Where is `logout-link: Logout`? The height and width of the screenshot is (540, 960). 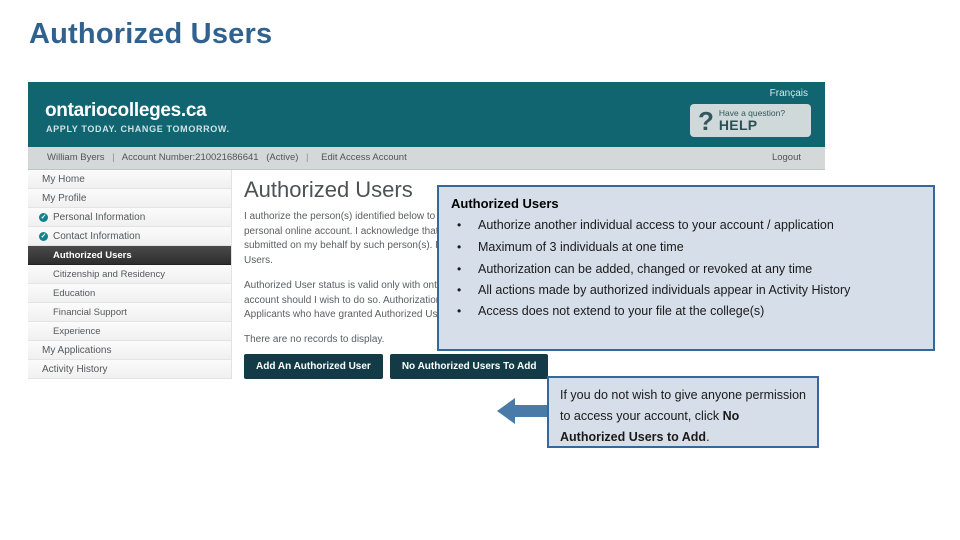 logout-link: Logout is located at coordinates (786, 157).